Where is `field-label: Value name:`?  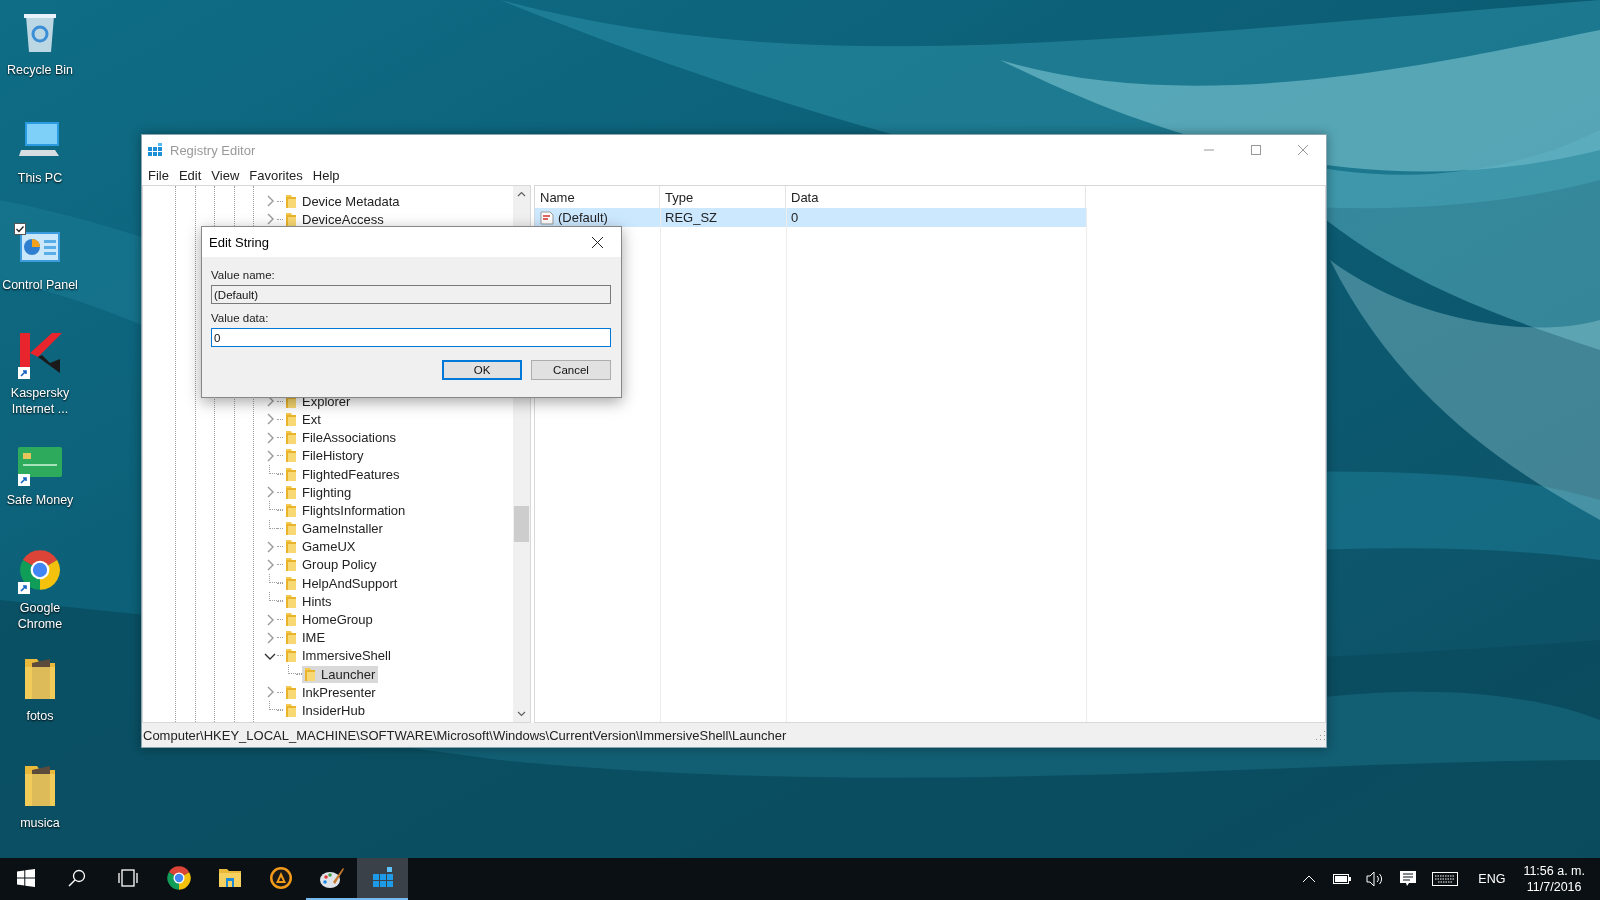
field-label: Value name: is located at coordinates (243, 275).